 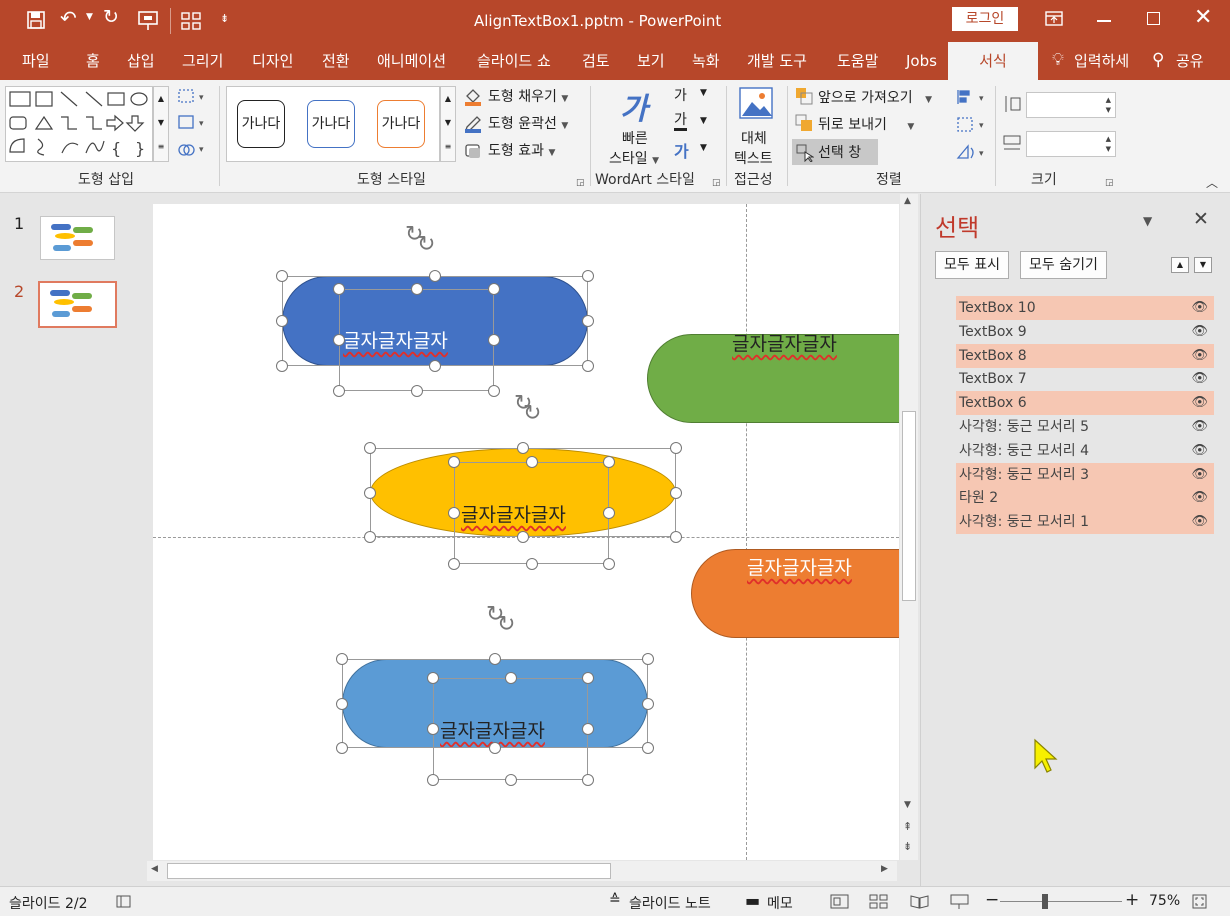 I want to click on close-icon: ✕, so click(x=1203, y=17).